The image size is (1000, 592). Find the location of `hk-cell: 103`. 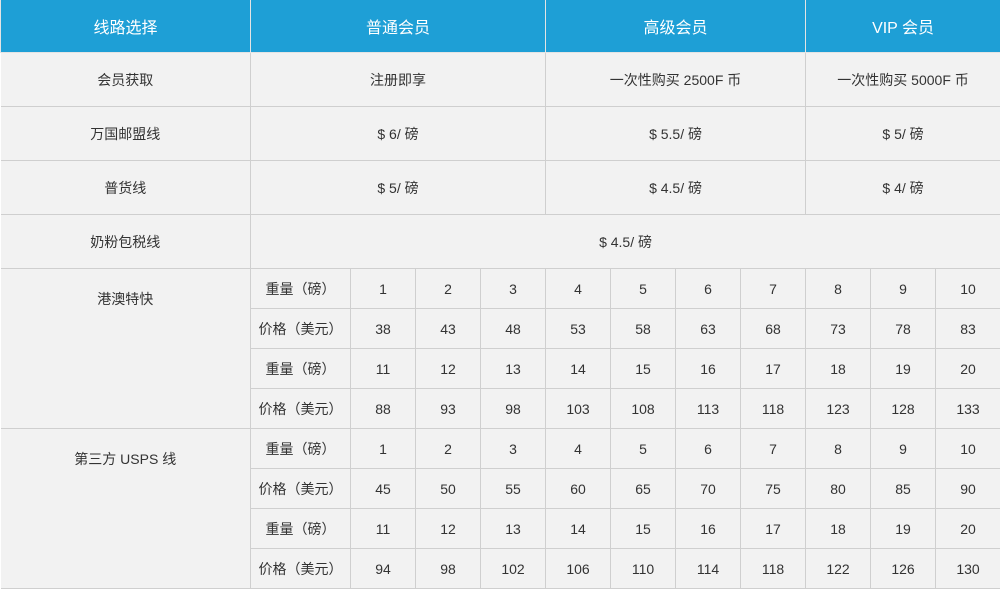

hk-cell: 103 is located at coordinates (578, 408).